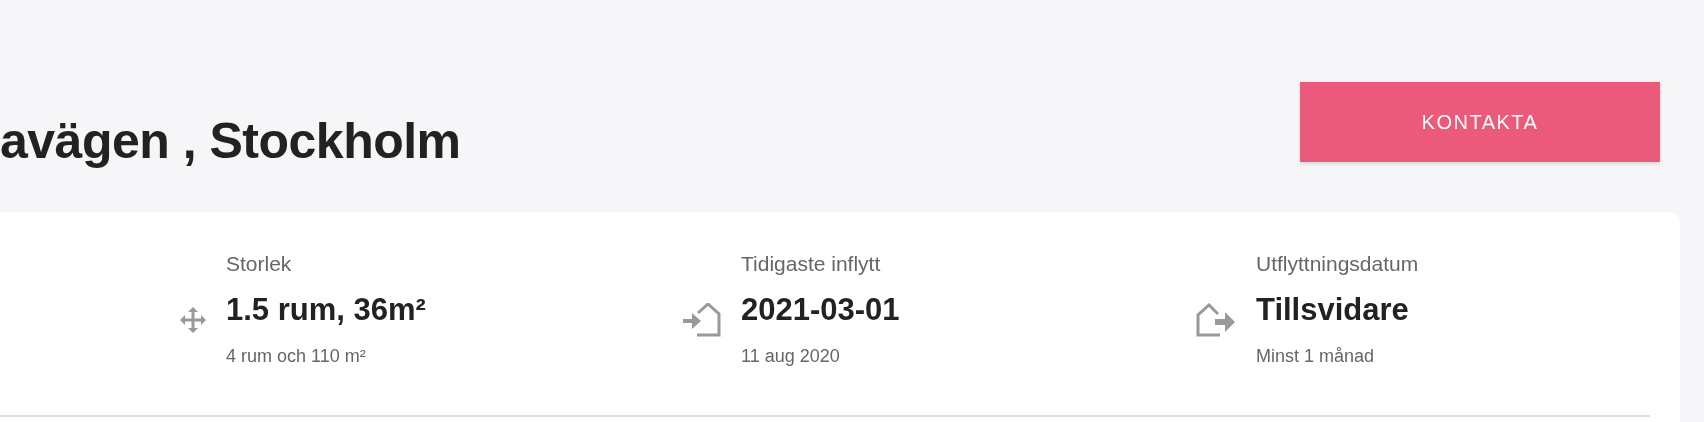 The height and width of the screenshot is (422, 1704). I want to click on fact-value: 1.5 rum, 36m², so click(326, 310).